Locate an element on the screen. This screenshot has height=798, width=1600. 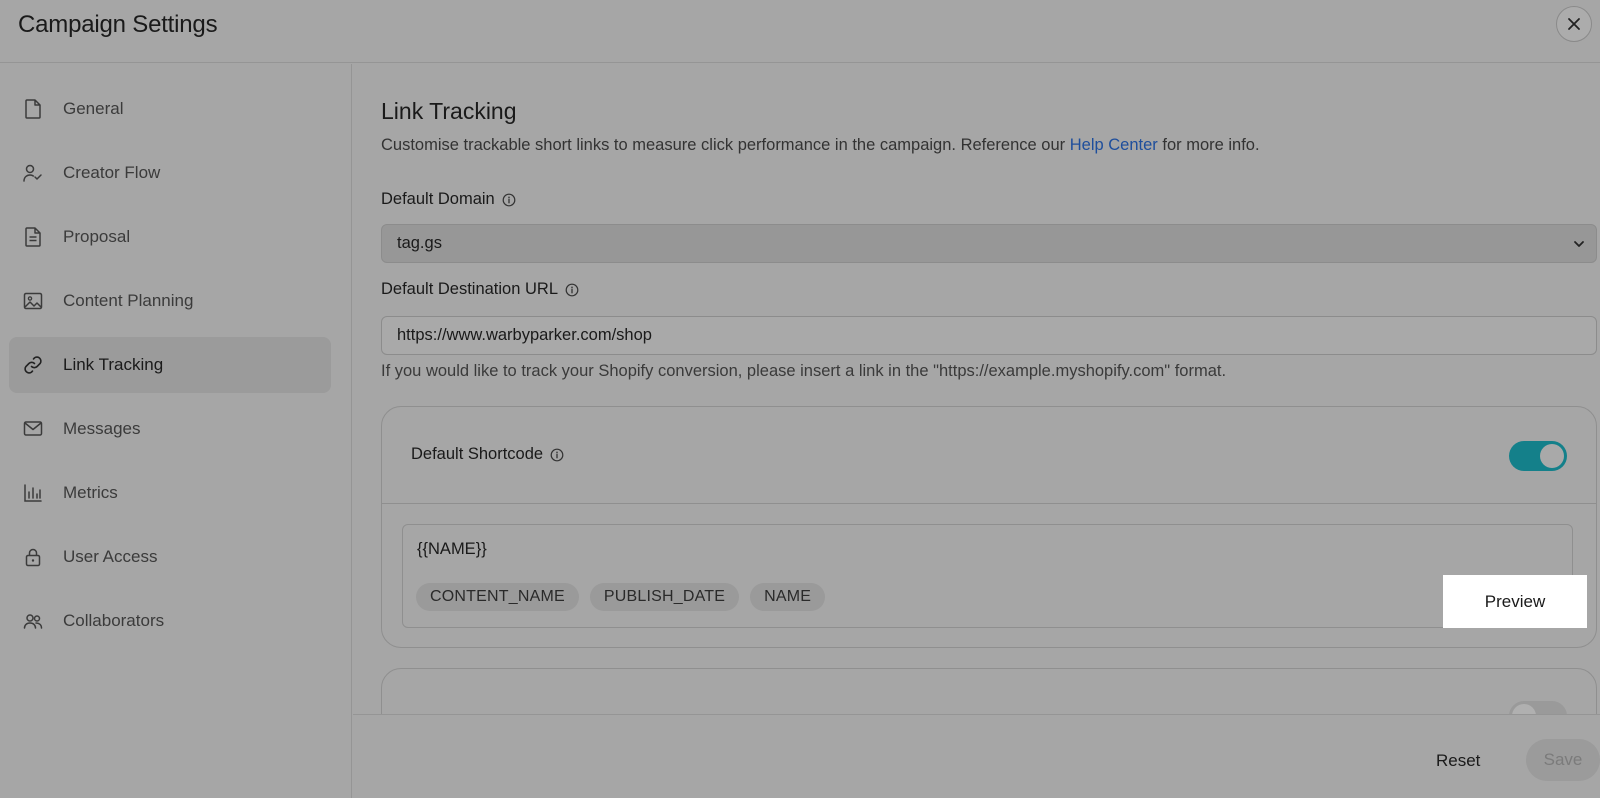
chip-content-name: CONTENT_NAME is located at coordinates (497, 597).